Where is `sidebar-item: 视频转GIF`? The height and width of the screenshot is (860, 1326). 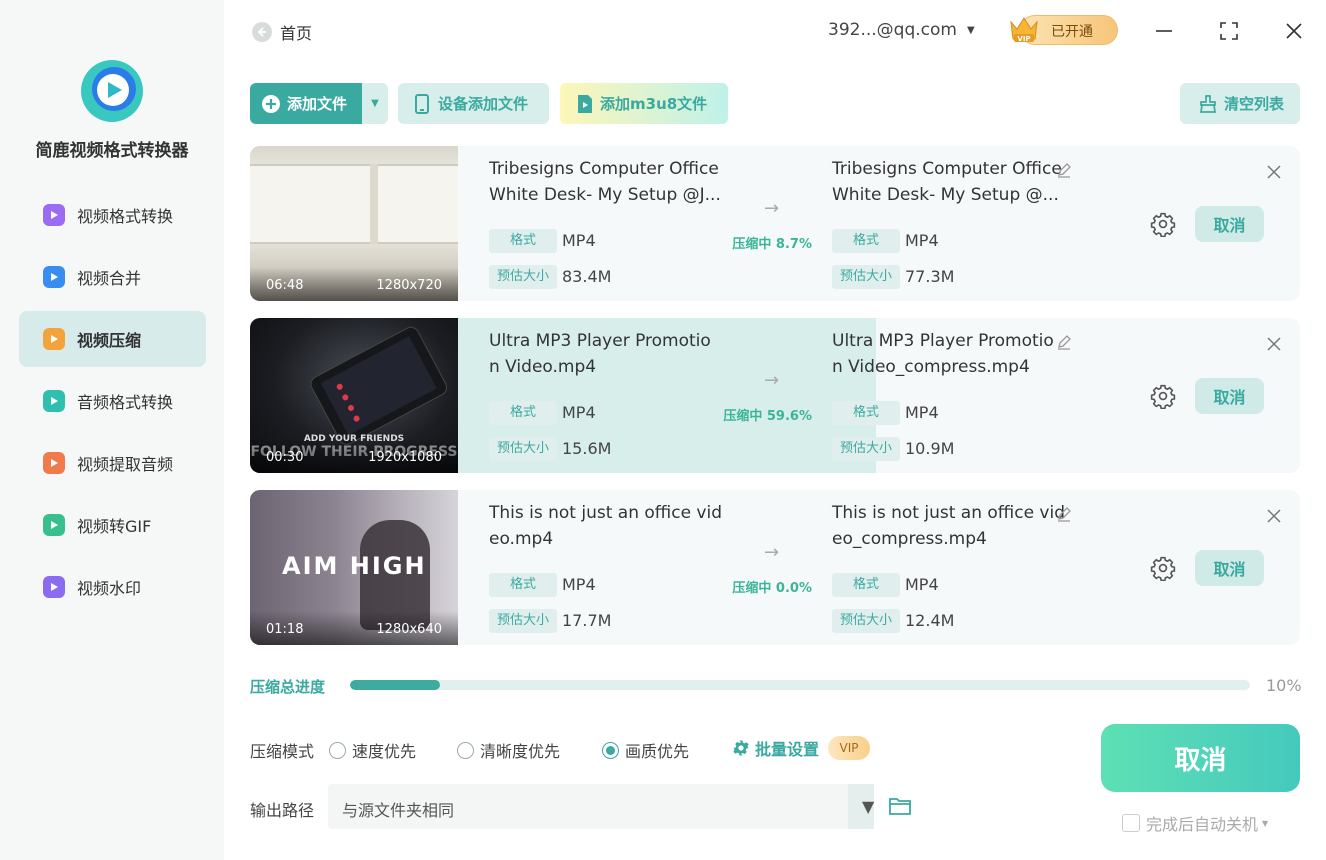 sidebar-item: 视频转GIF is located at coordinates (112, 525).